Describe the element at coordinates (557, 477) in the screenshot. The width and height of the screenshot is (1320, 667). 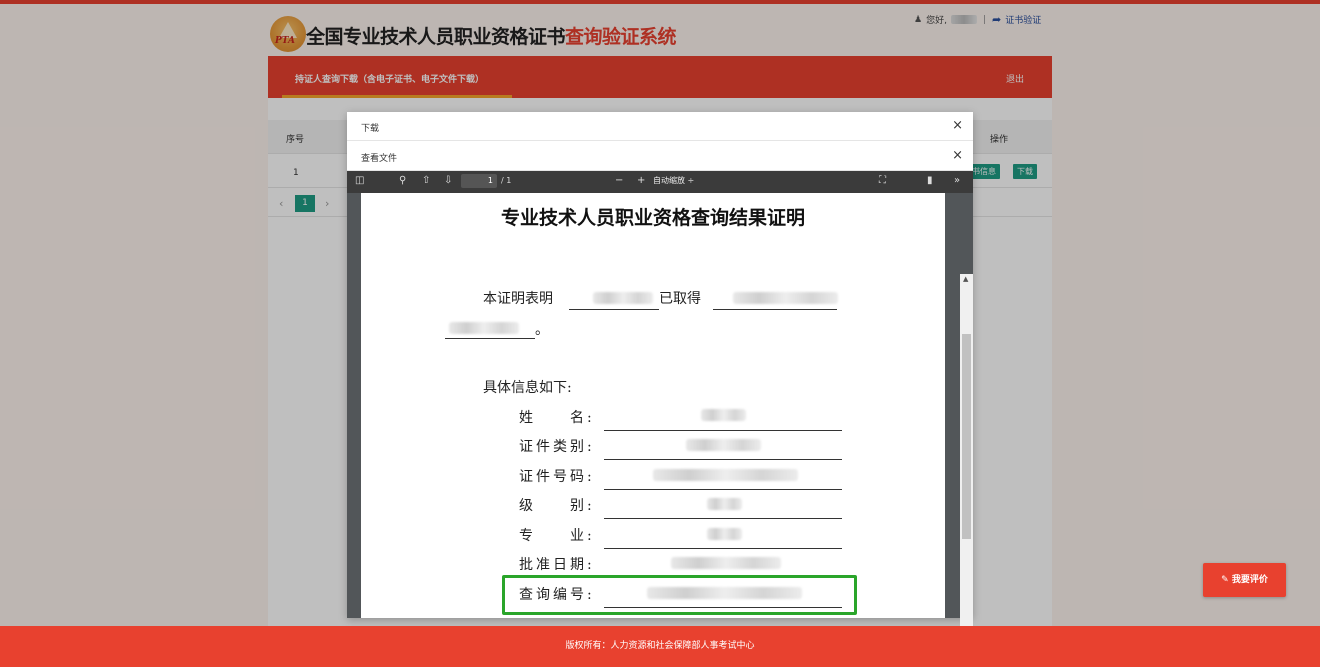
I see `field-label-id-number: 证件号码:` at that location.